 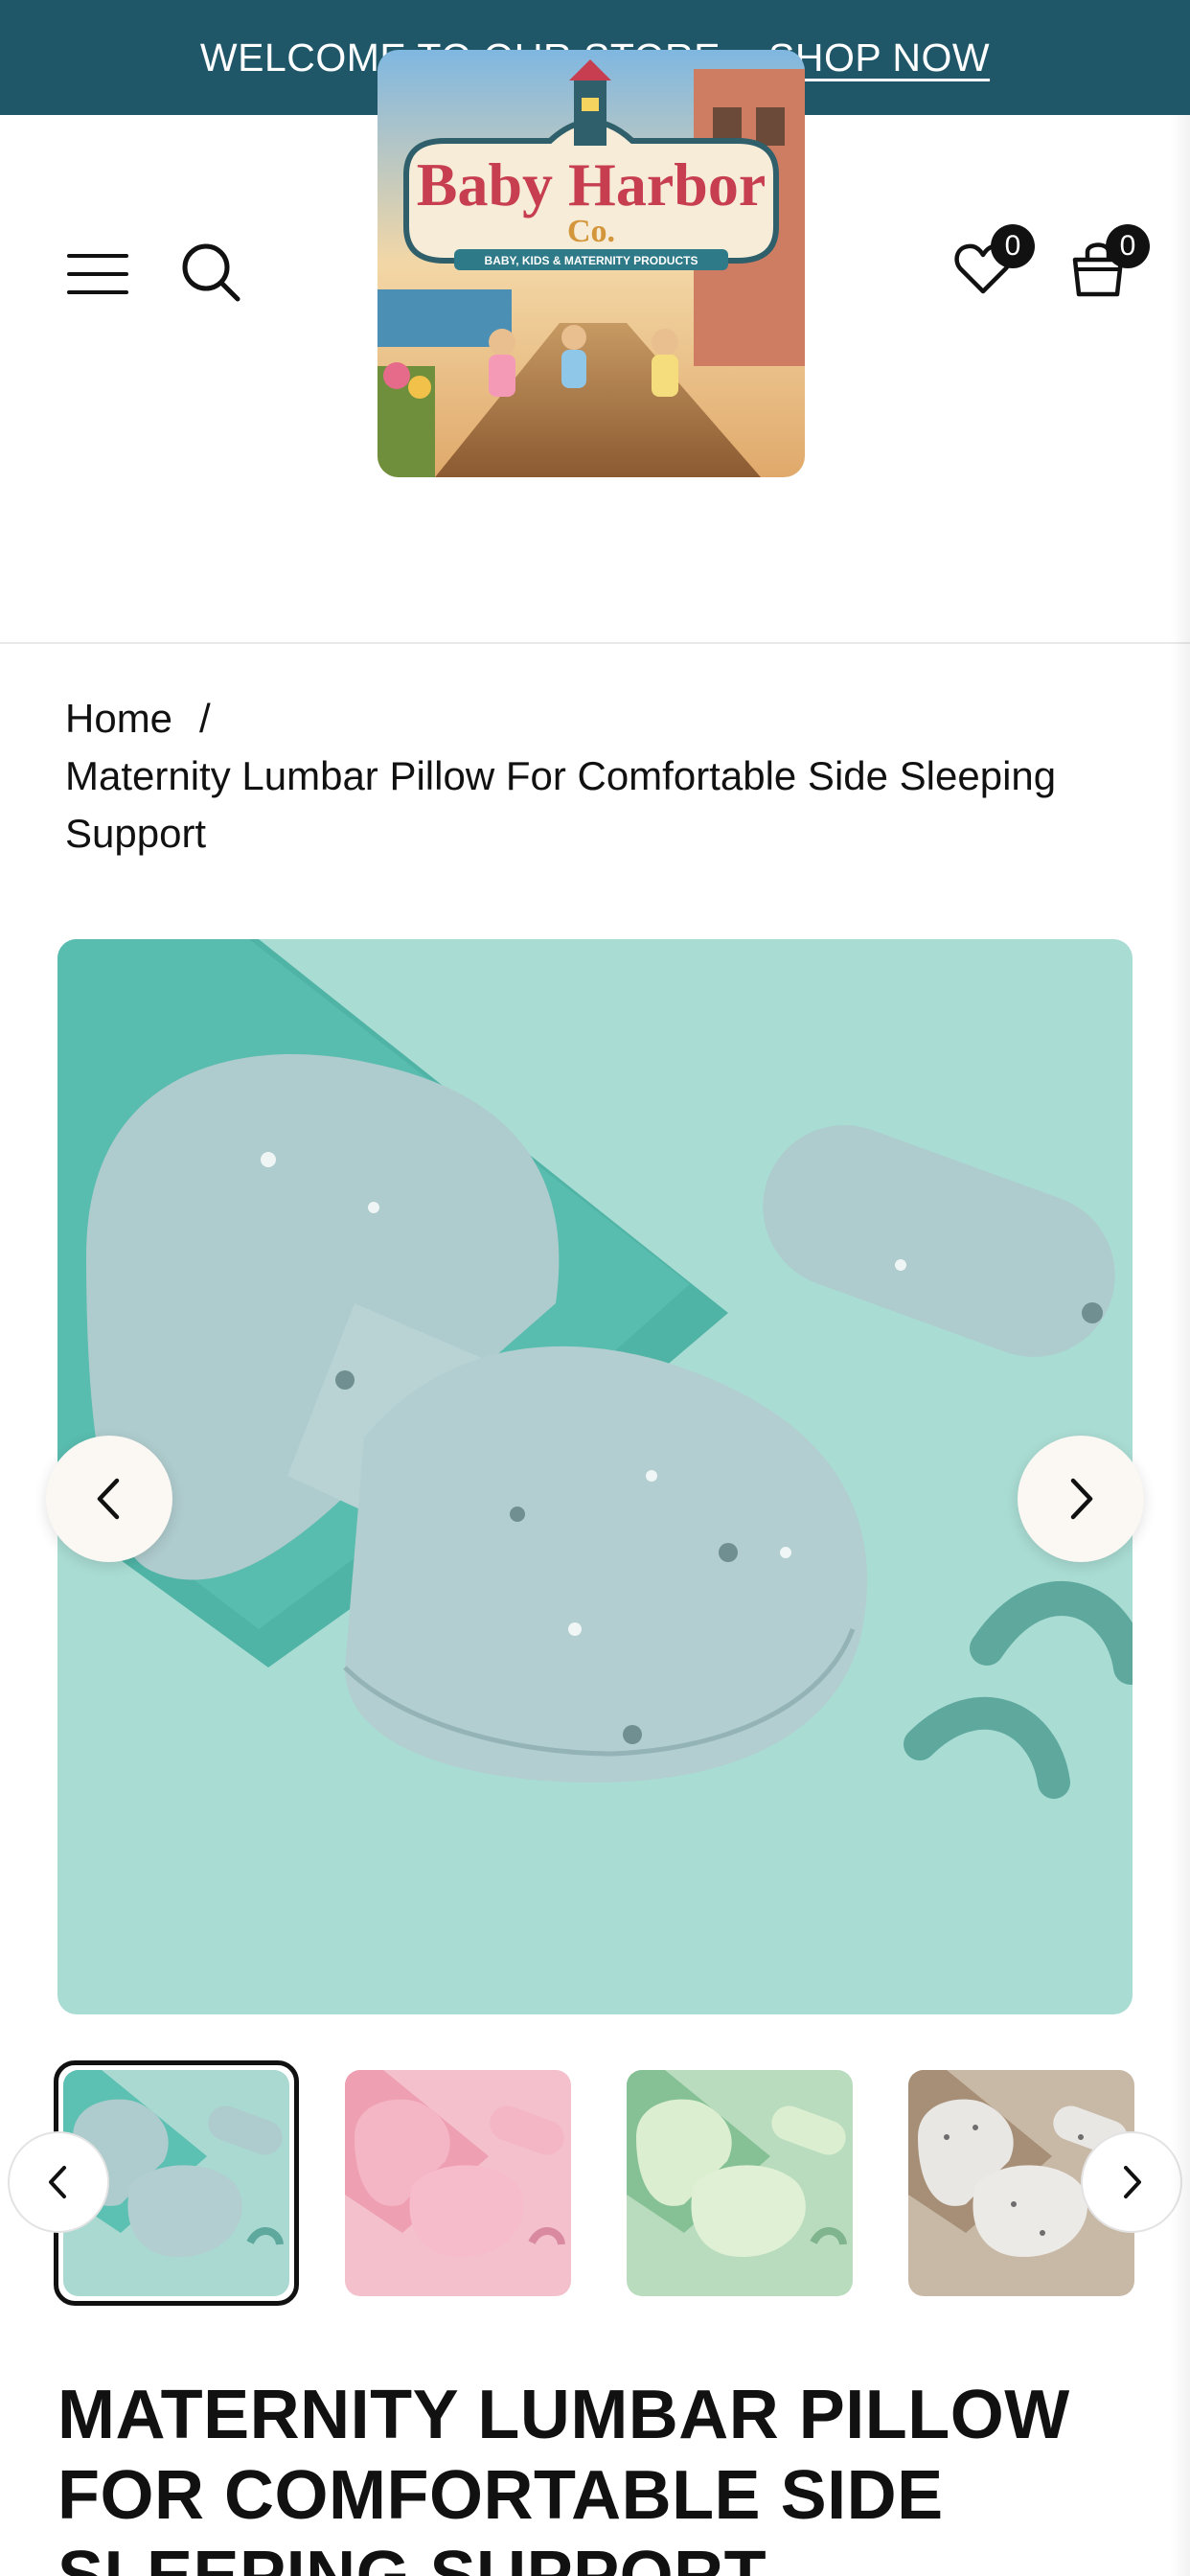 I want to click on thumbnails-next-button, so click(x=1132, y=2182).